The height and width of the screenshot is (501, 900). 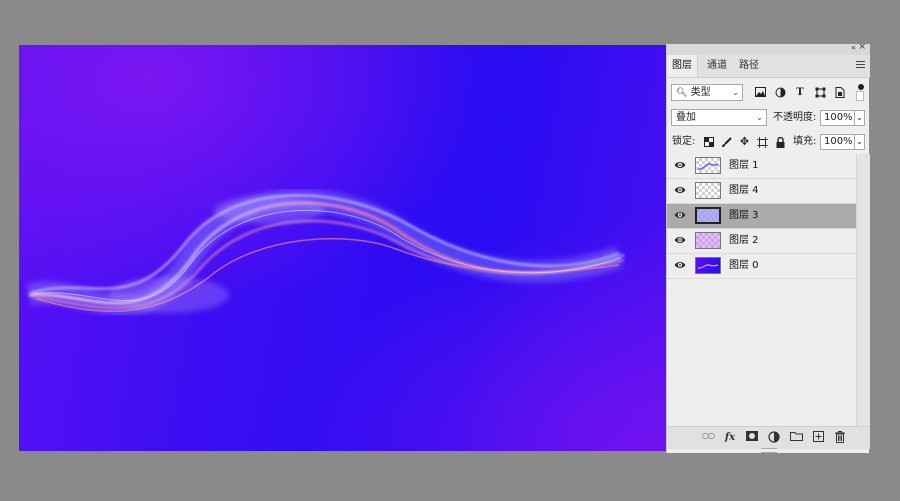 What do you see at coordinates (768, 48) in the screenshot?
I see `panel-title-bar: « ×` at bounding box center [768, 48].